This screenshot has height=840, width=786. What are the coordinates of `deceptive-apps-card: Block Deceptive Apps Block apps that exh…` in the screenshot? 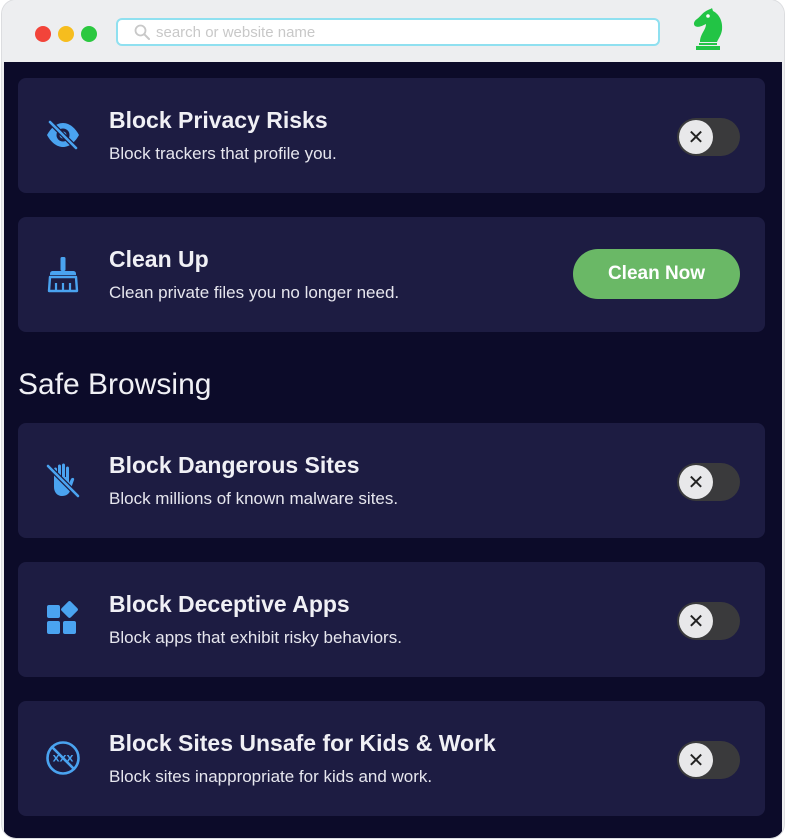 It's located at (391, 619).